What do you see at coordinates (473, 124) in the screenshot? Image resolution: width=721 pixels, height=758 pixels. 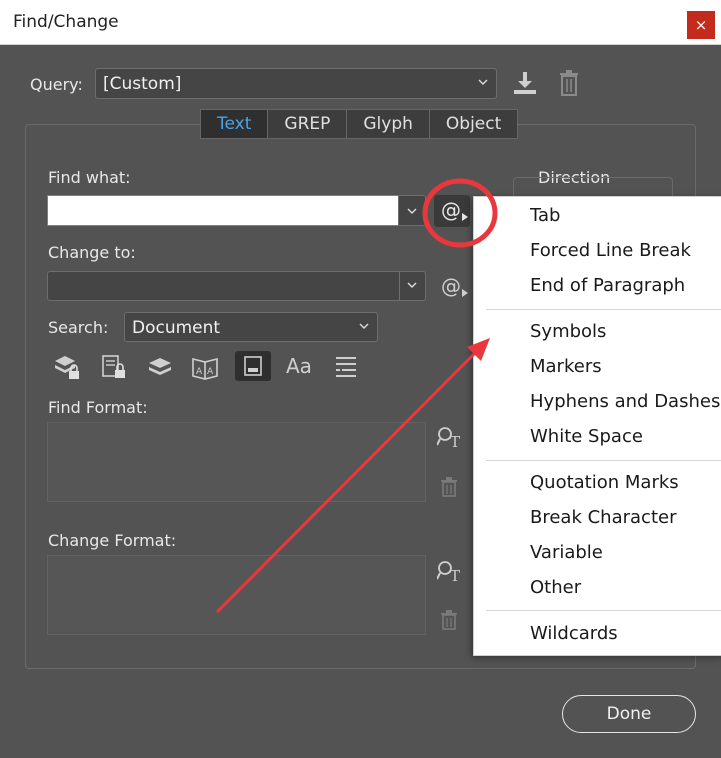 I see `tab-object: Object` at bounding box center [473, 124].